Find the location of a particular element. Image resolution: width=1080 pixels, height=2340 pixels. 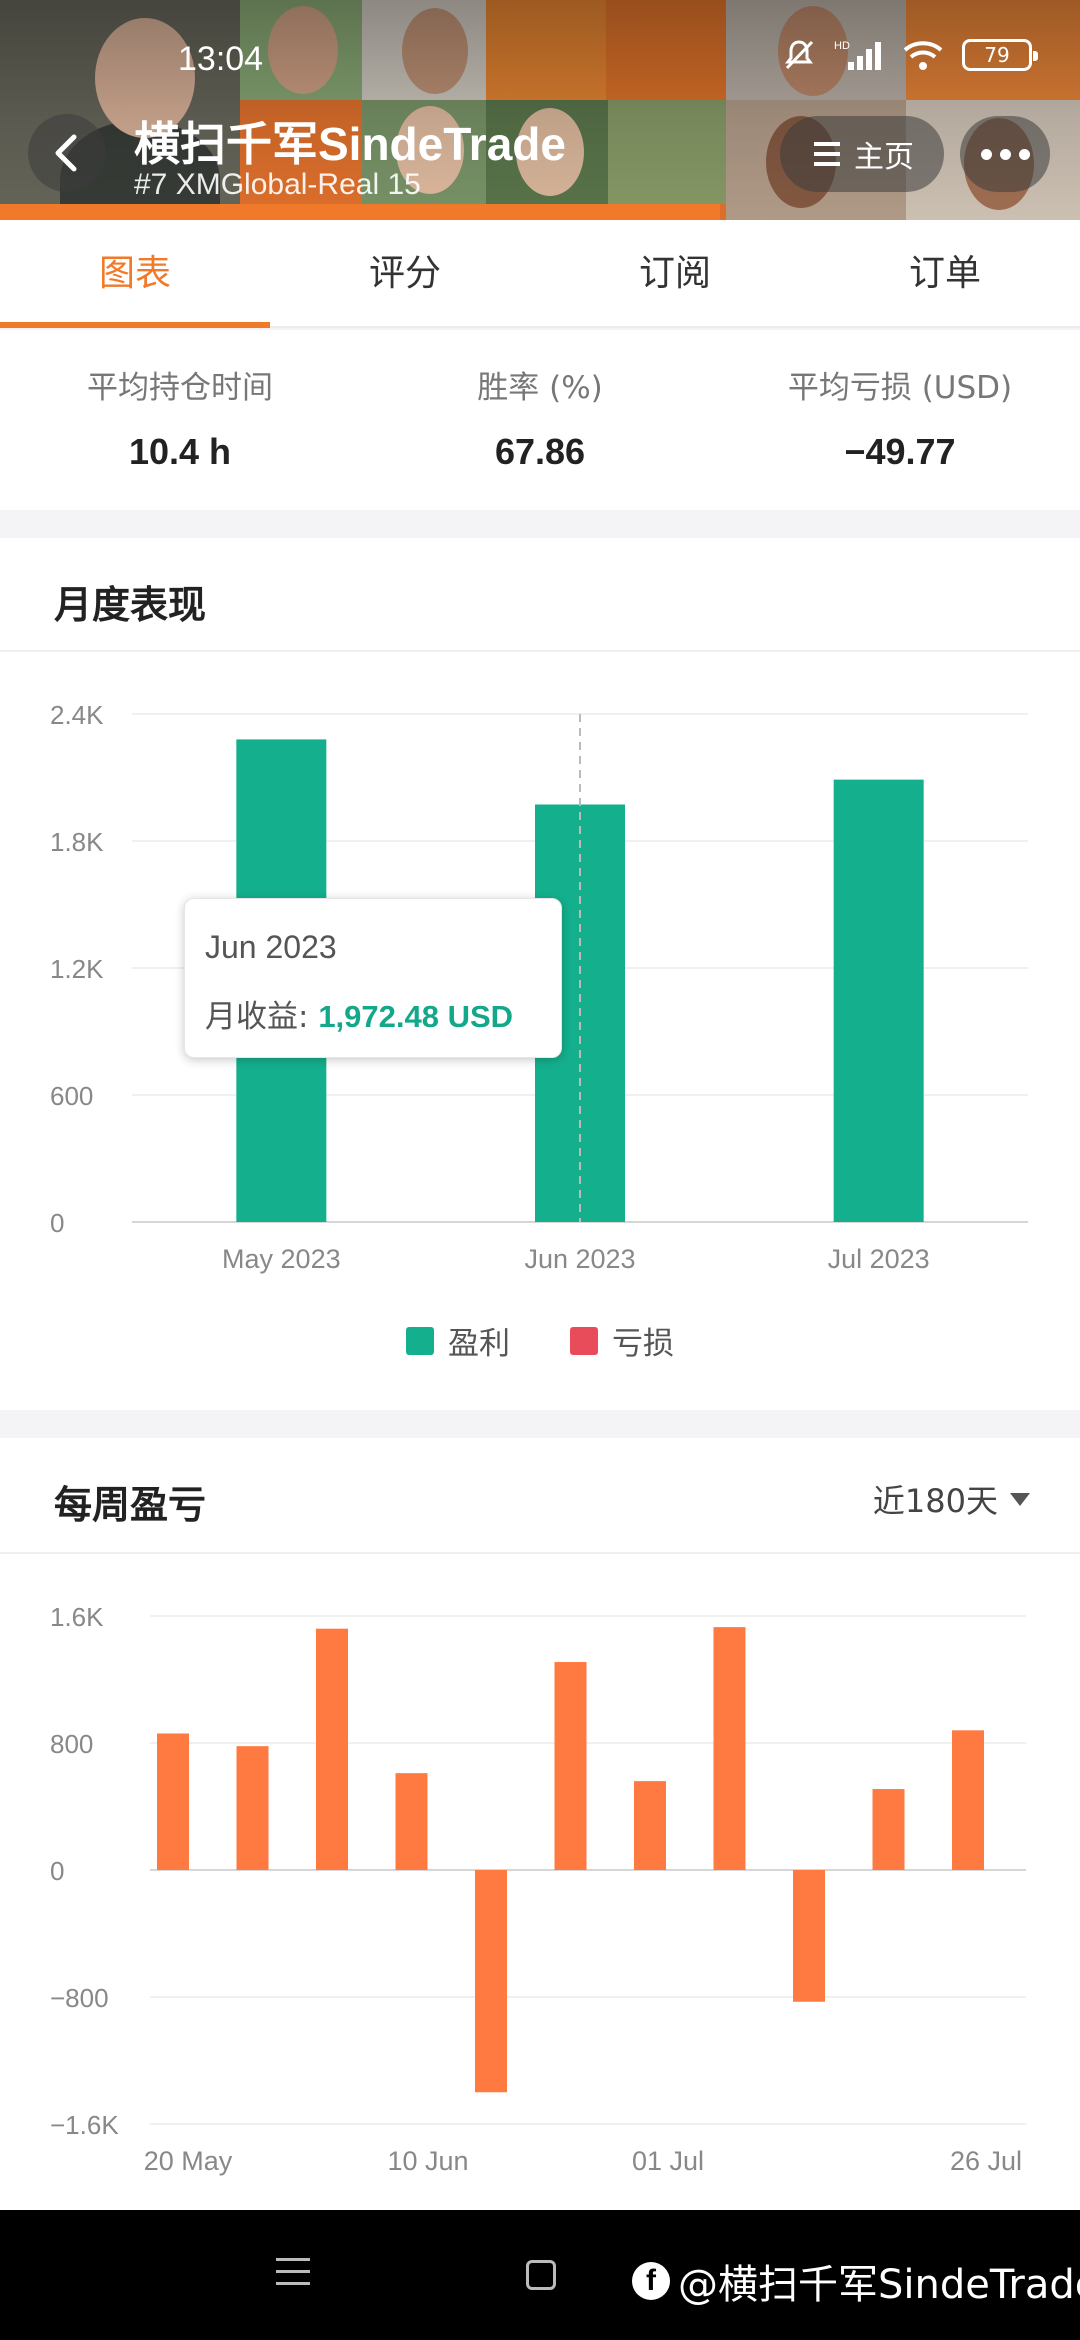

nav-home-button is located at coordinates (541, 2275).